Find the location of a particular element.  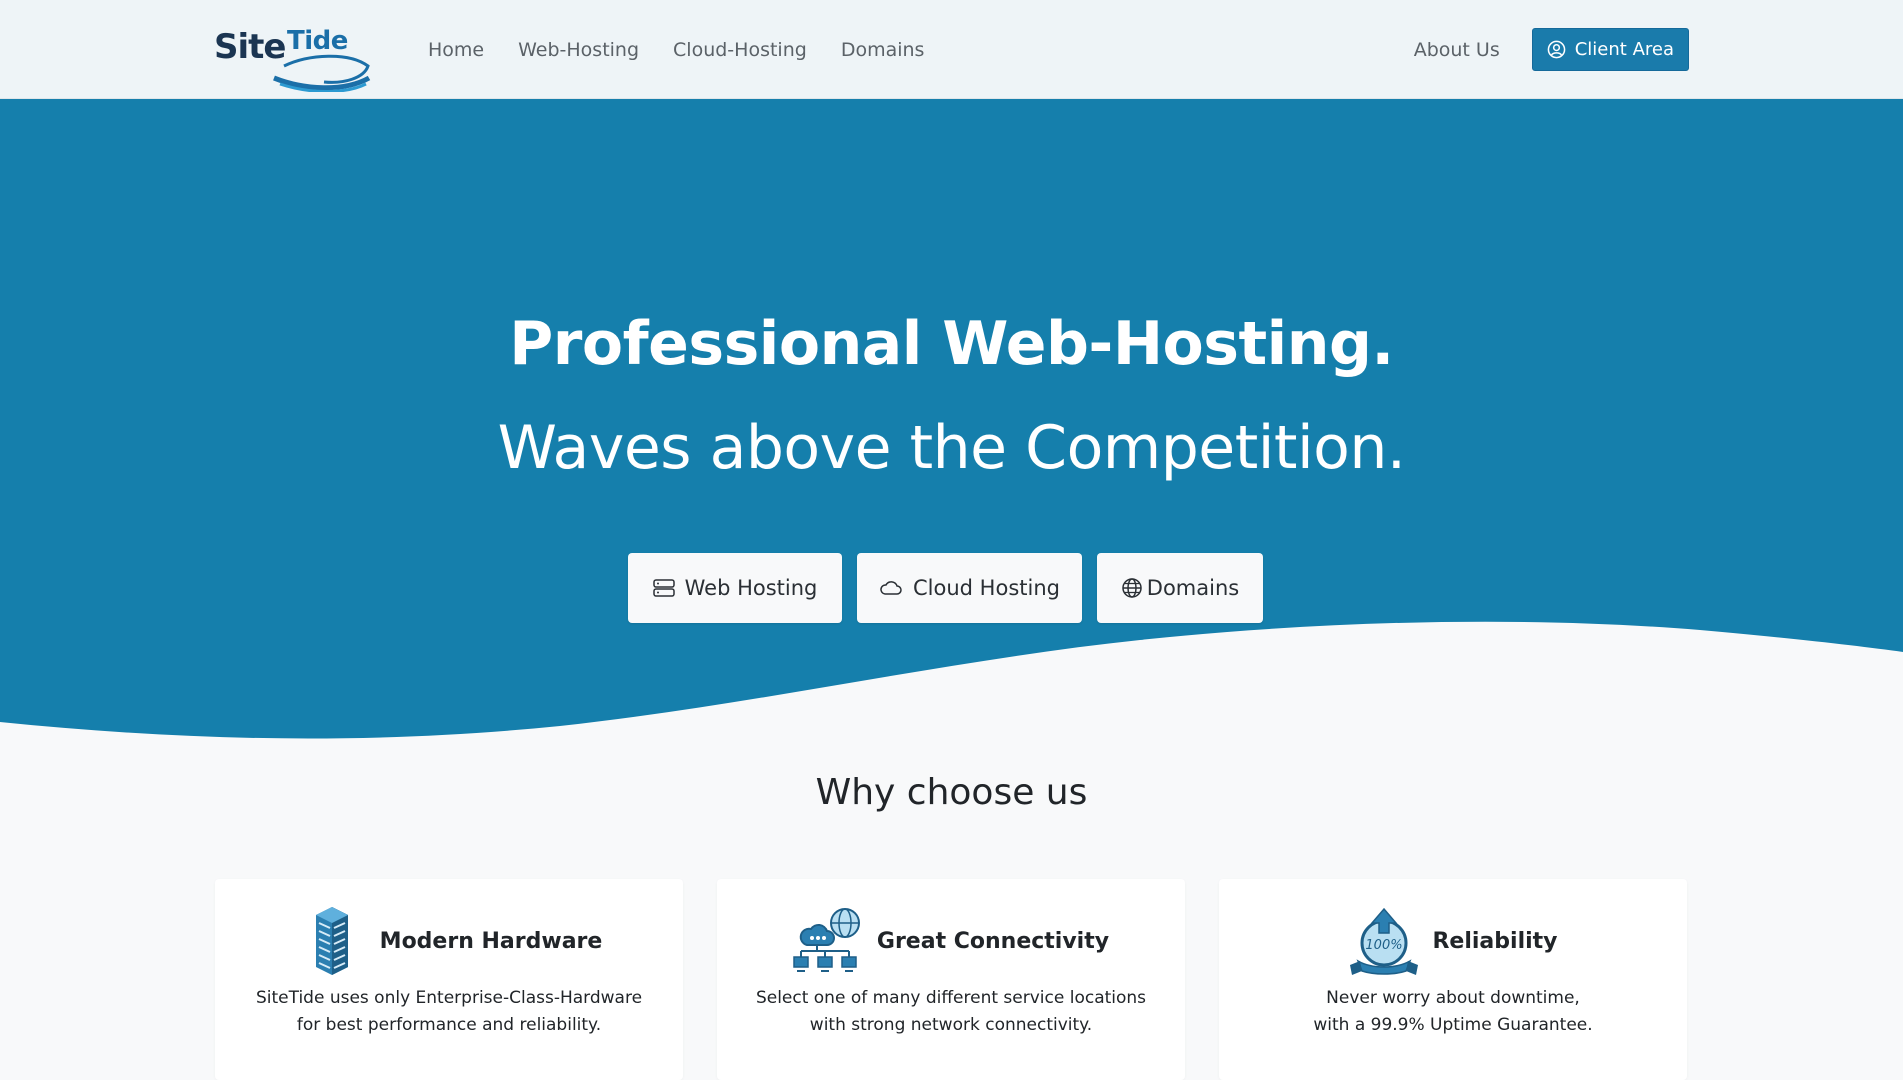

client-area-button: Client Area is located at coordinates (1610, 49).